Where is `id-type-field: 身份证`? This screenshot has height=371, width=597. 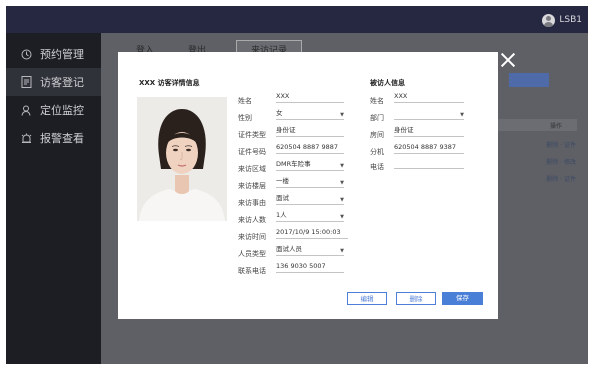
id-type-field: 身份证 is located at coordinates (310, 131).